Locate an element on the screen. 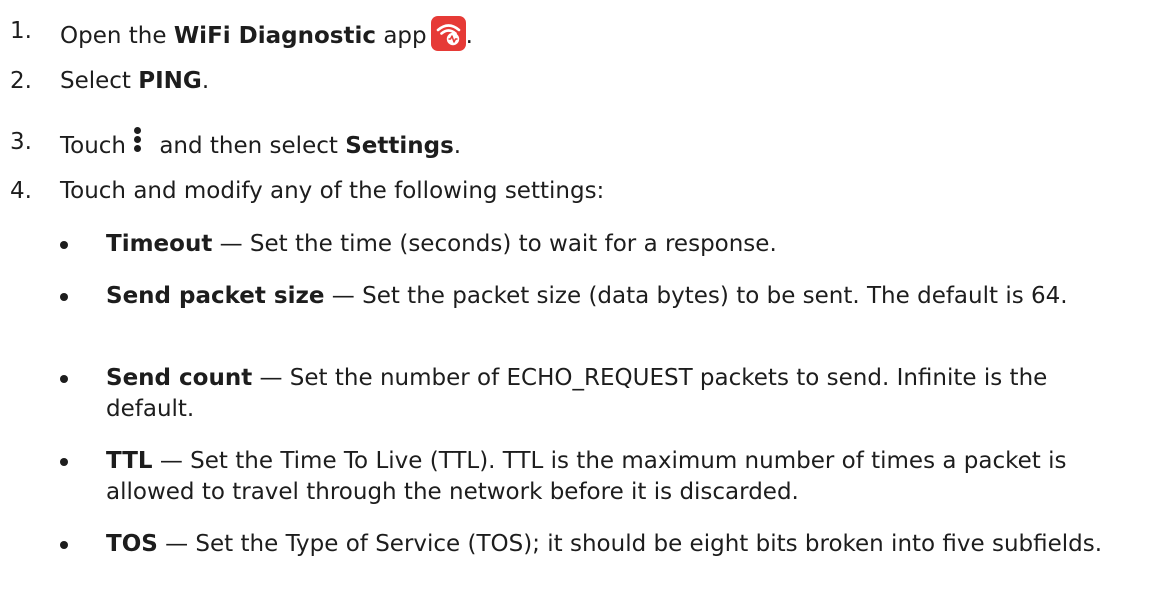 This screenshot has height=616, width=1155. step-text: Select PING. is located at coordinates (134, 81).